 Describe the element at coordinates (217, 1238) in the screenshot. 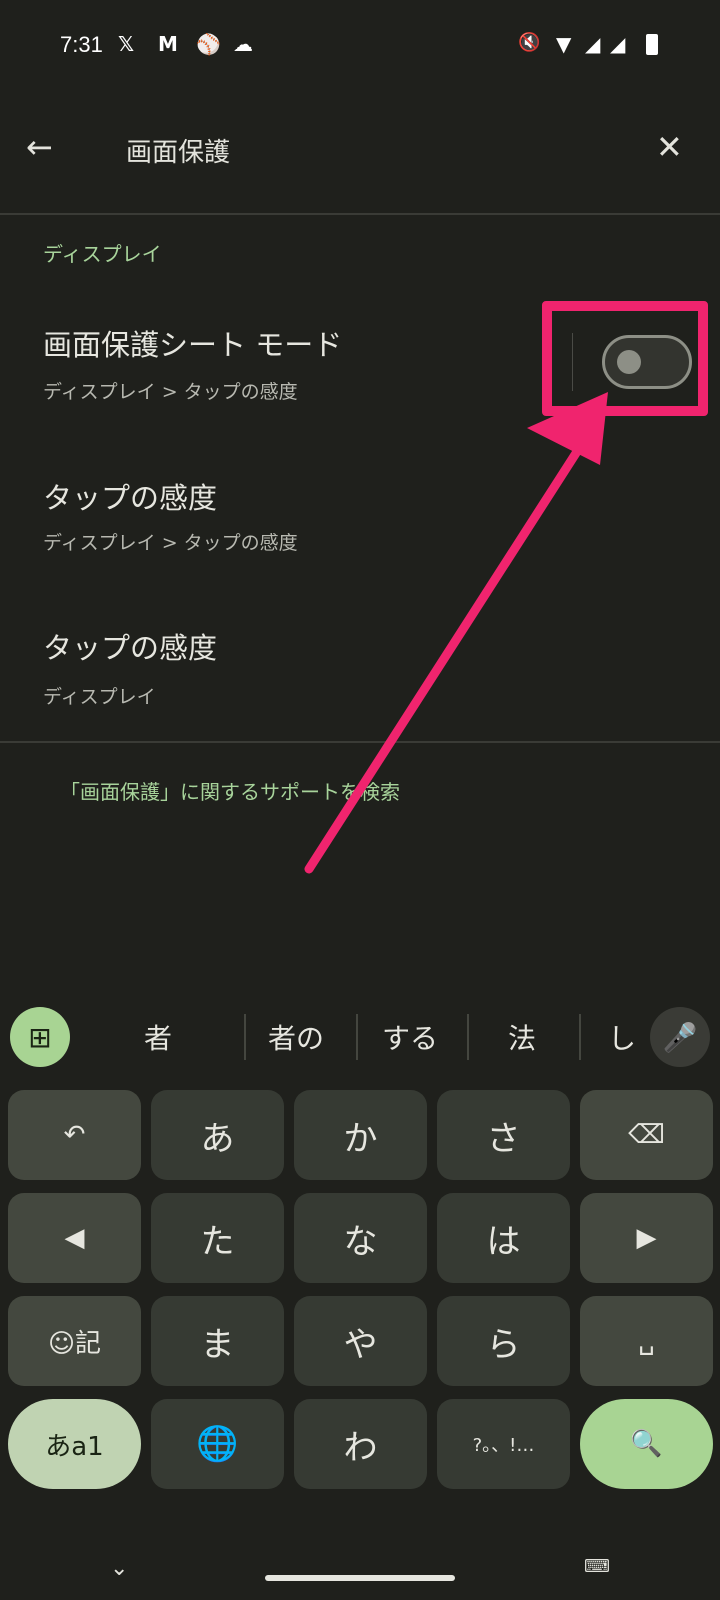

I see `ta-key: た` at that location.